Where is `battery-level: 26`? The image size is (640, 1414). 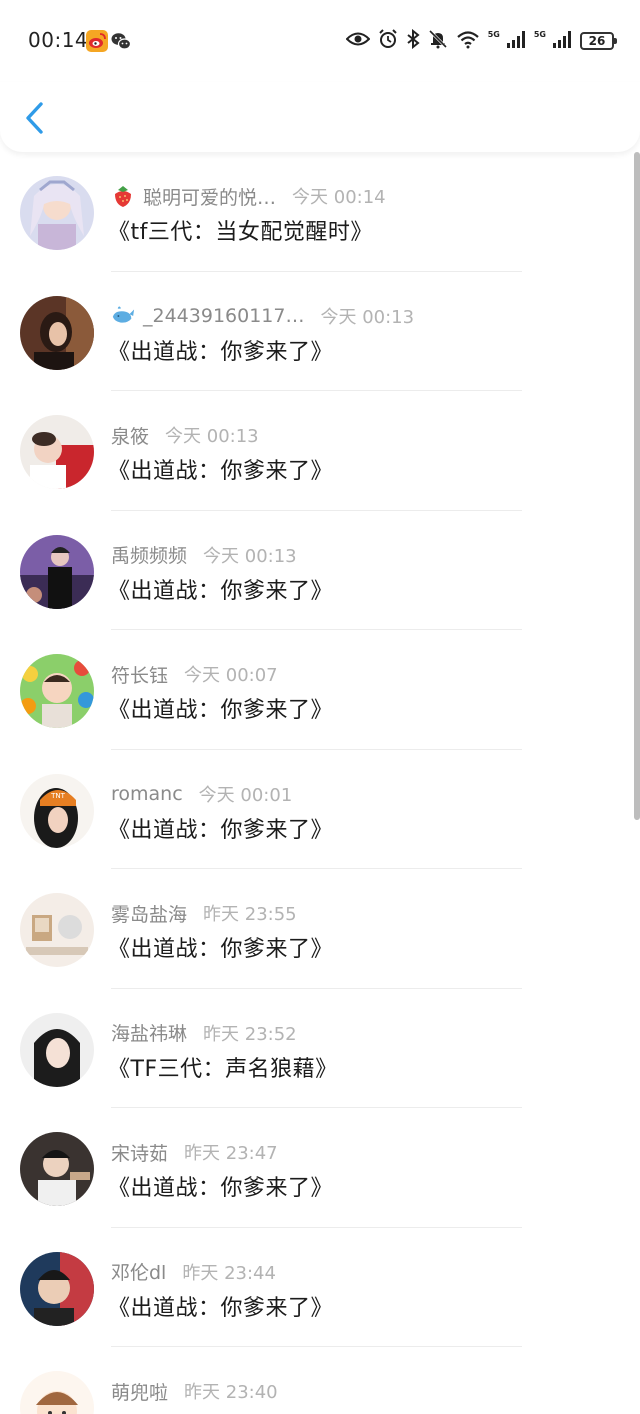 battery-level: 26 is located at coordinates (597, 41).